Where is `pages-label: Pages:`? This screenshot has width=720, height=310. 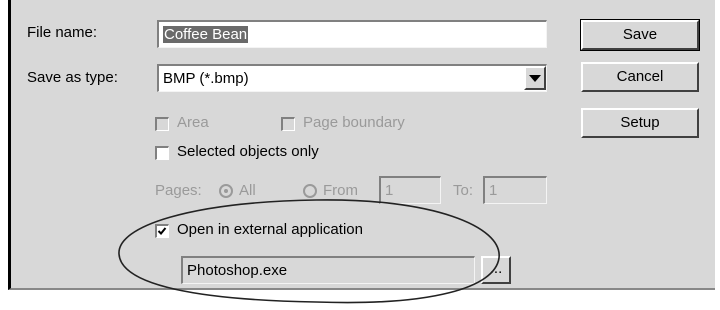
pages-label: Pages: is located at coordinates (178, 190).